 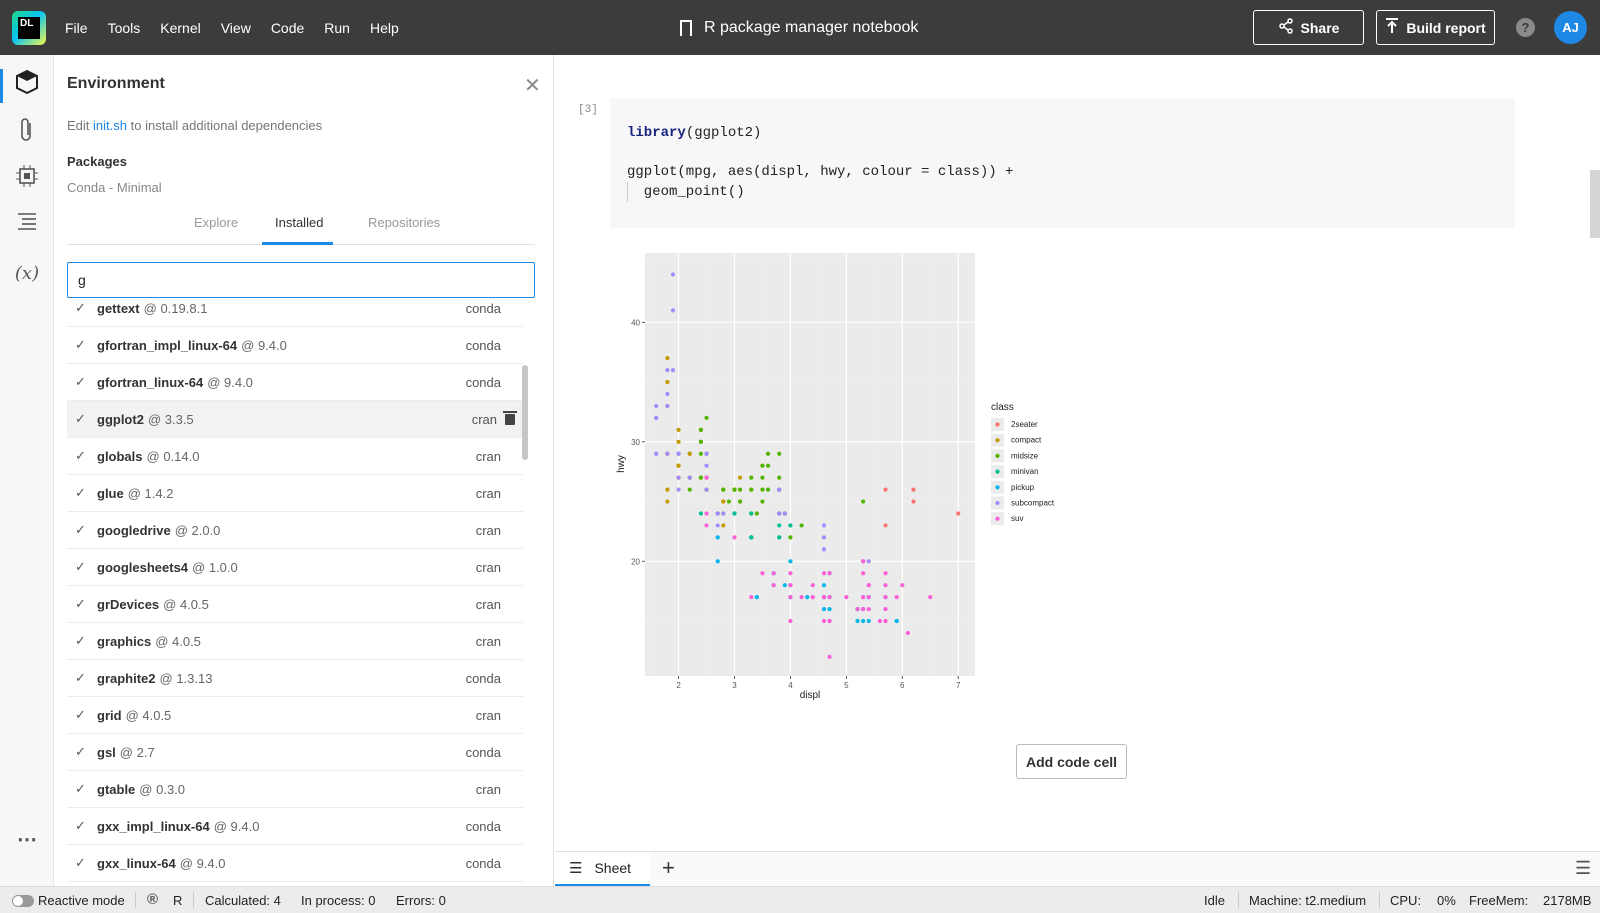 I want to click on environment-box-icon, so click(x=27, y=84).